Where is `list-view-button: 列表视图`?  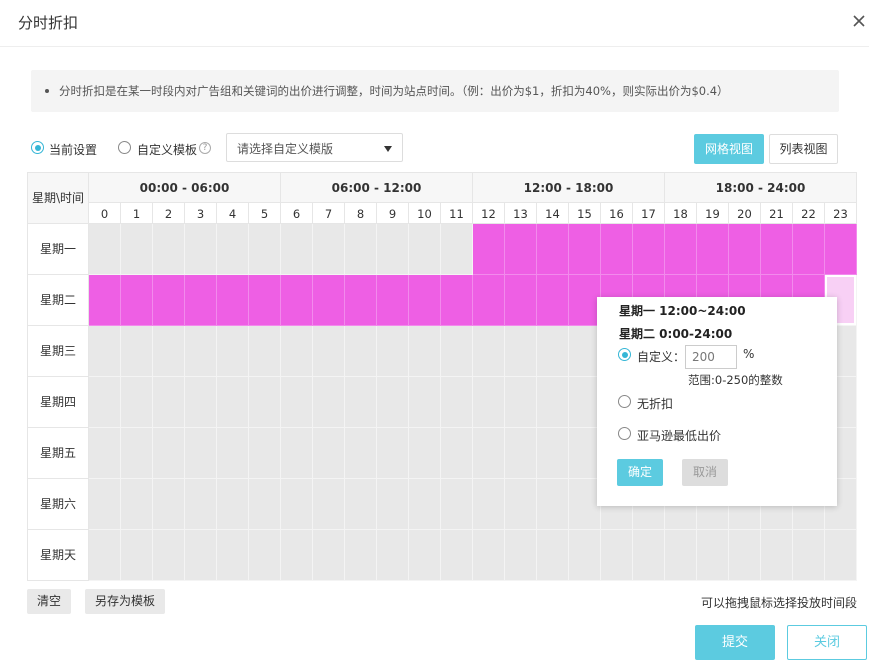 list-view-button: 列表视图 is located at coordinates (803, 149).